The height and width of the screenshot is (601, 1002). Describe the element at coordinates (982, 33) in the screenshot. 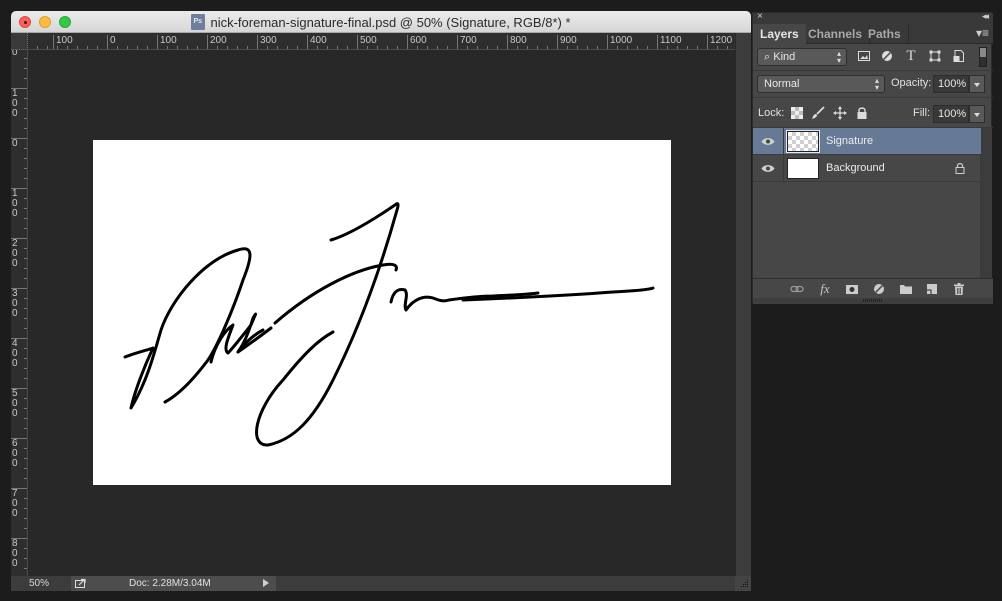

I see `panel-menu-icon: ▾≡` at that location.